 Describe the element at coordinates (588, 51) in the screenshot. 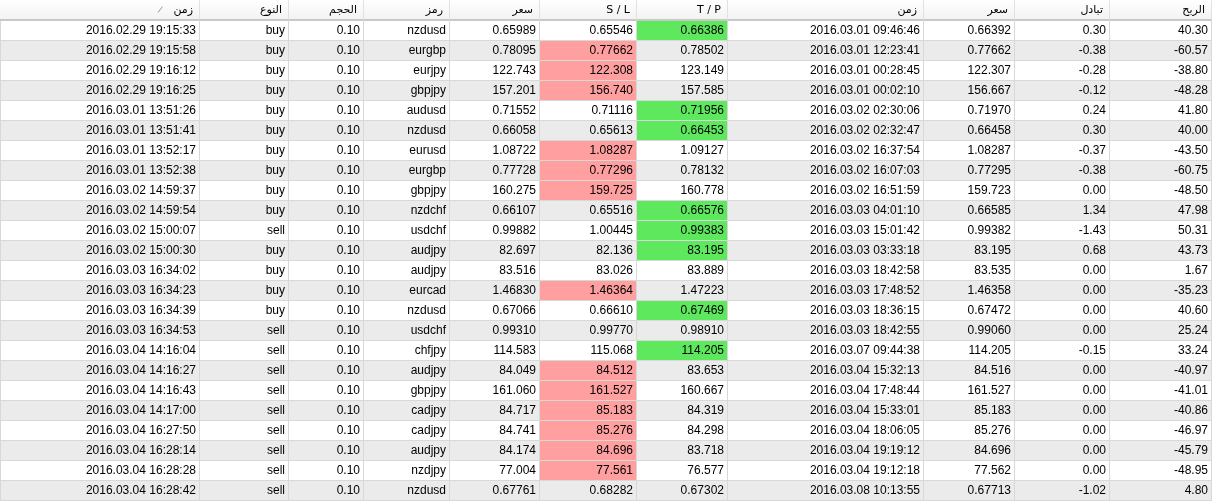

I see `table-cell: 0.77662` at that location.